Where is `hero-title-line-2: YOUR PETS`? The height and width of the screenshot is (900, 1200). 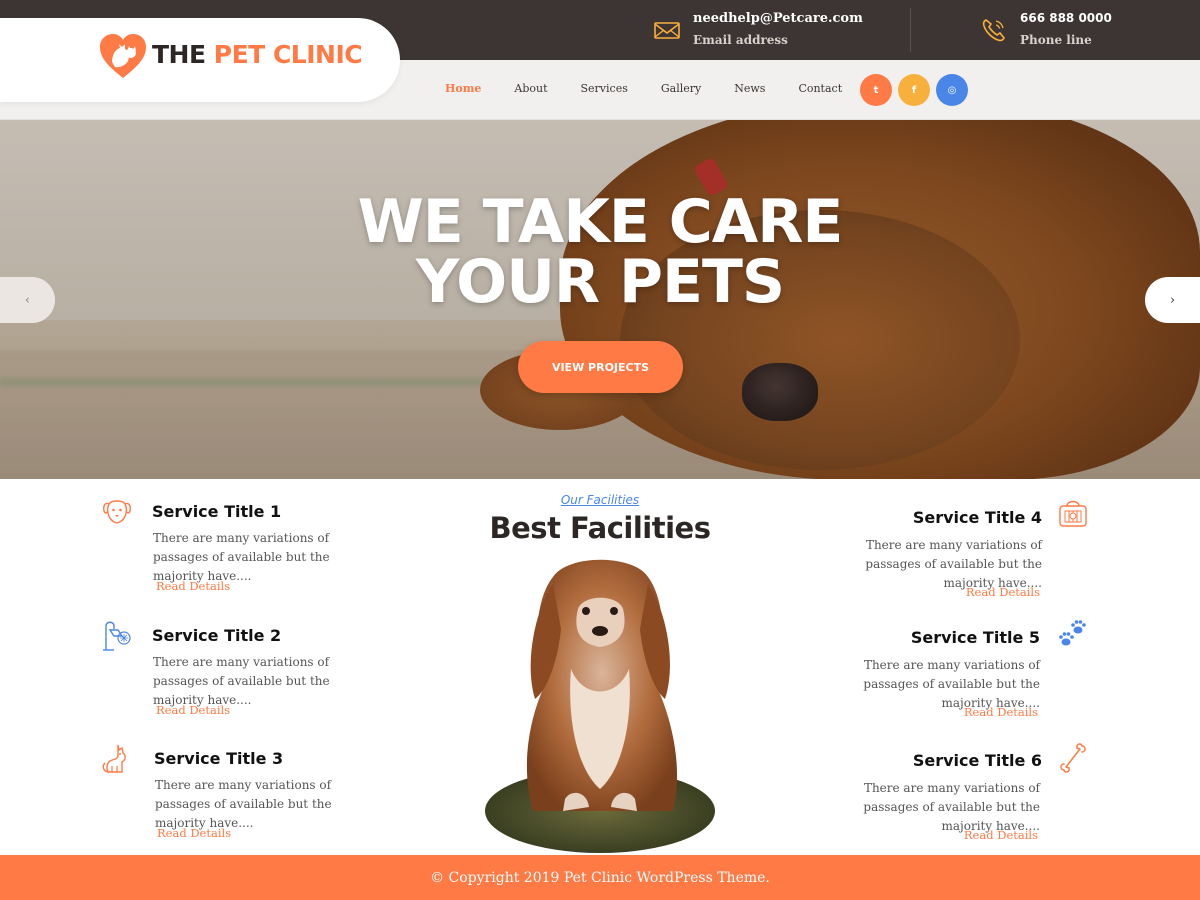 hero-title-line-2: YOUR PETS is located at coordinates (600, 282).